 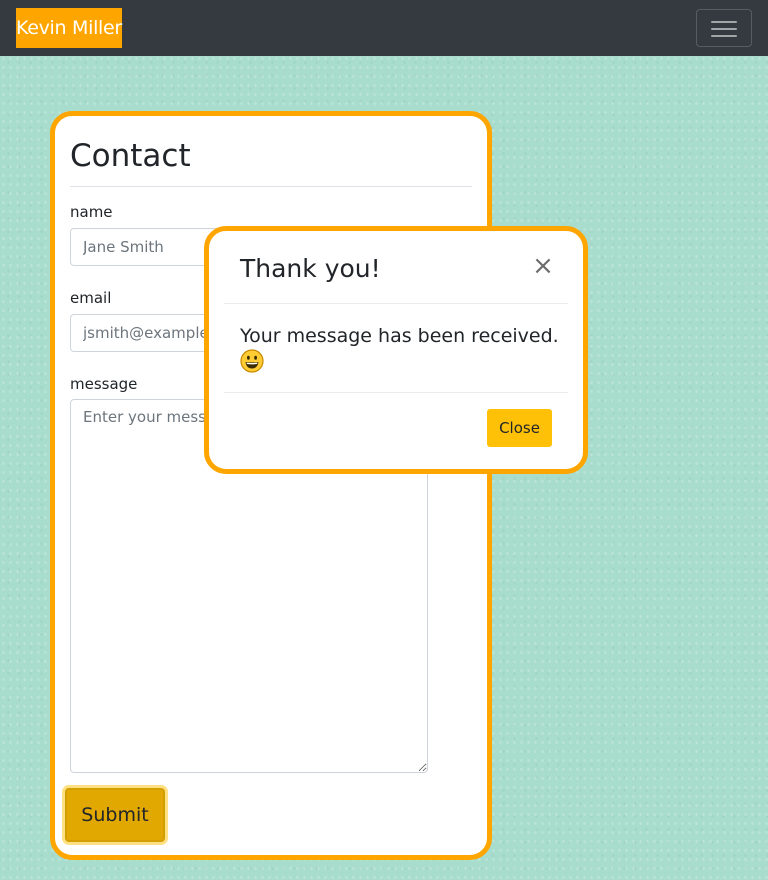 What do you see at coordinates (91, 298) in the screenshot?
I see `email-label: email` at bounding box center [91, 298].